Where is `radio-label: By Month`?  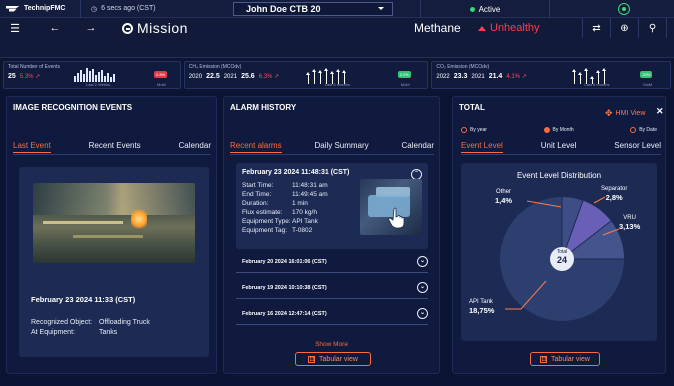
radio-label: By Month is located at coordinates (563, 130).